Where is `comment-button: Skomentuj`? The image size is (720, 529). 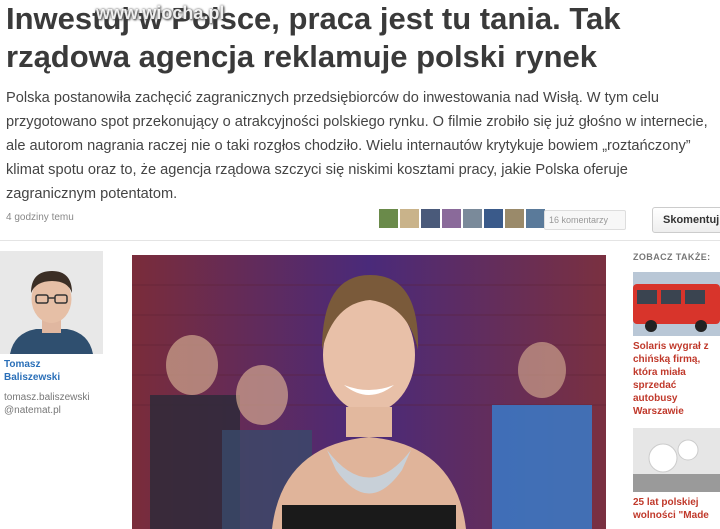 comment-button: Skomentuj is located at coordinates (686, 220).